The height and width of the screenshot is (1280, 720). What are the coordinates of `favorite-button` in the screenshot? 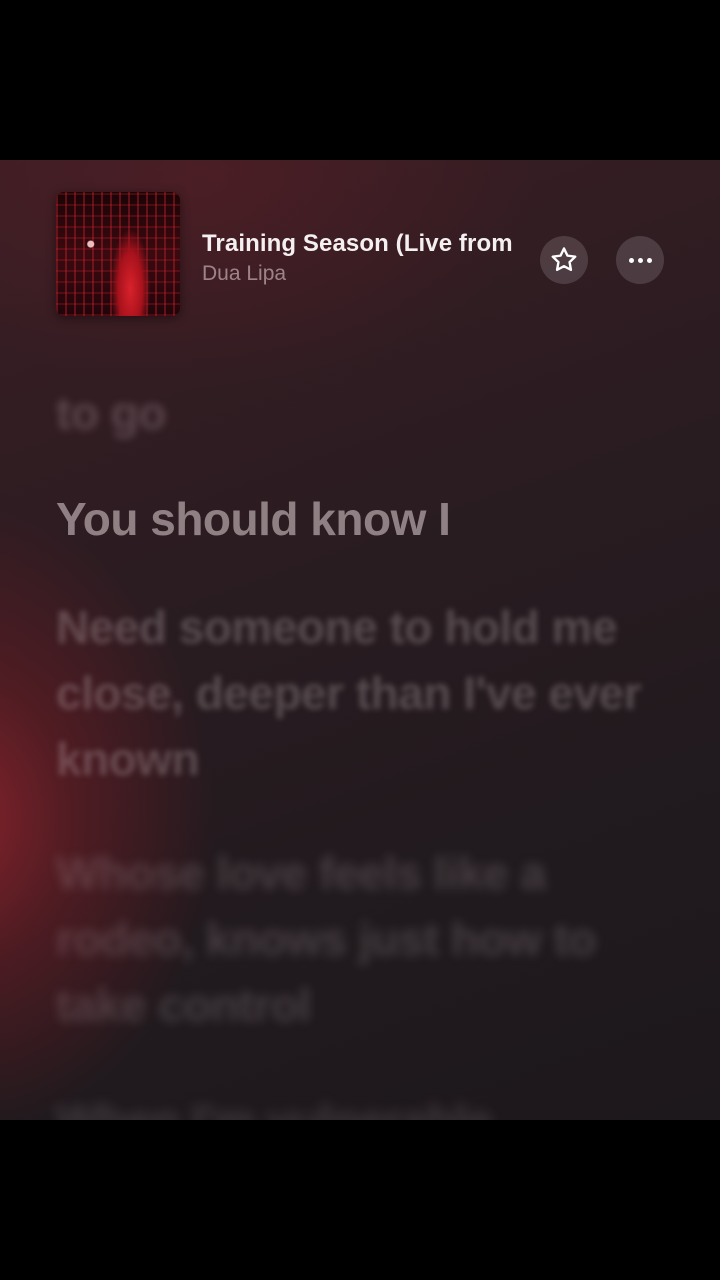 It's located at (564, 260).